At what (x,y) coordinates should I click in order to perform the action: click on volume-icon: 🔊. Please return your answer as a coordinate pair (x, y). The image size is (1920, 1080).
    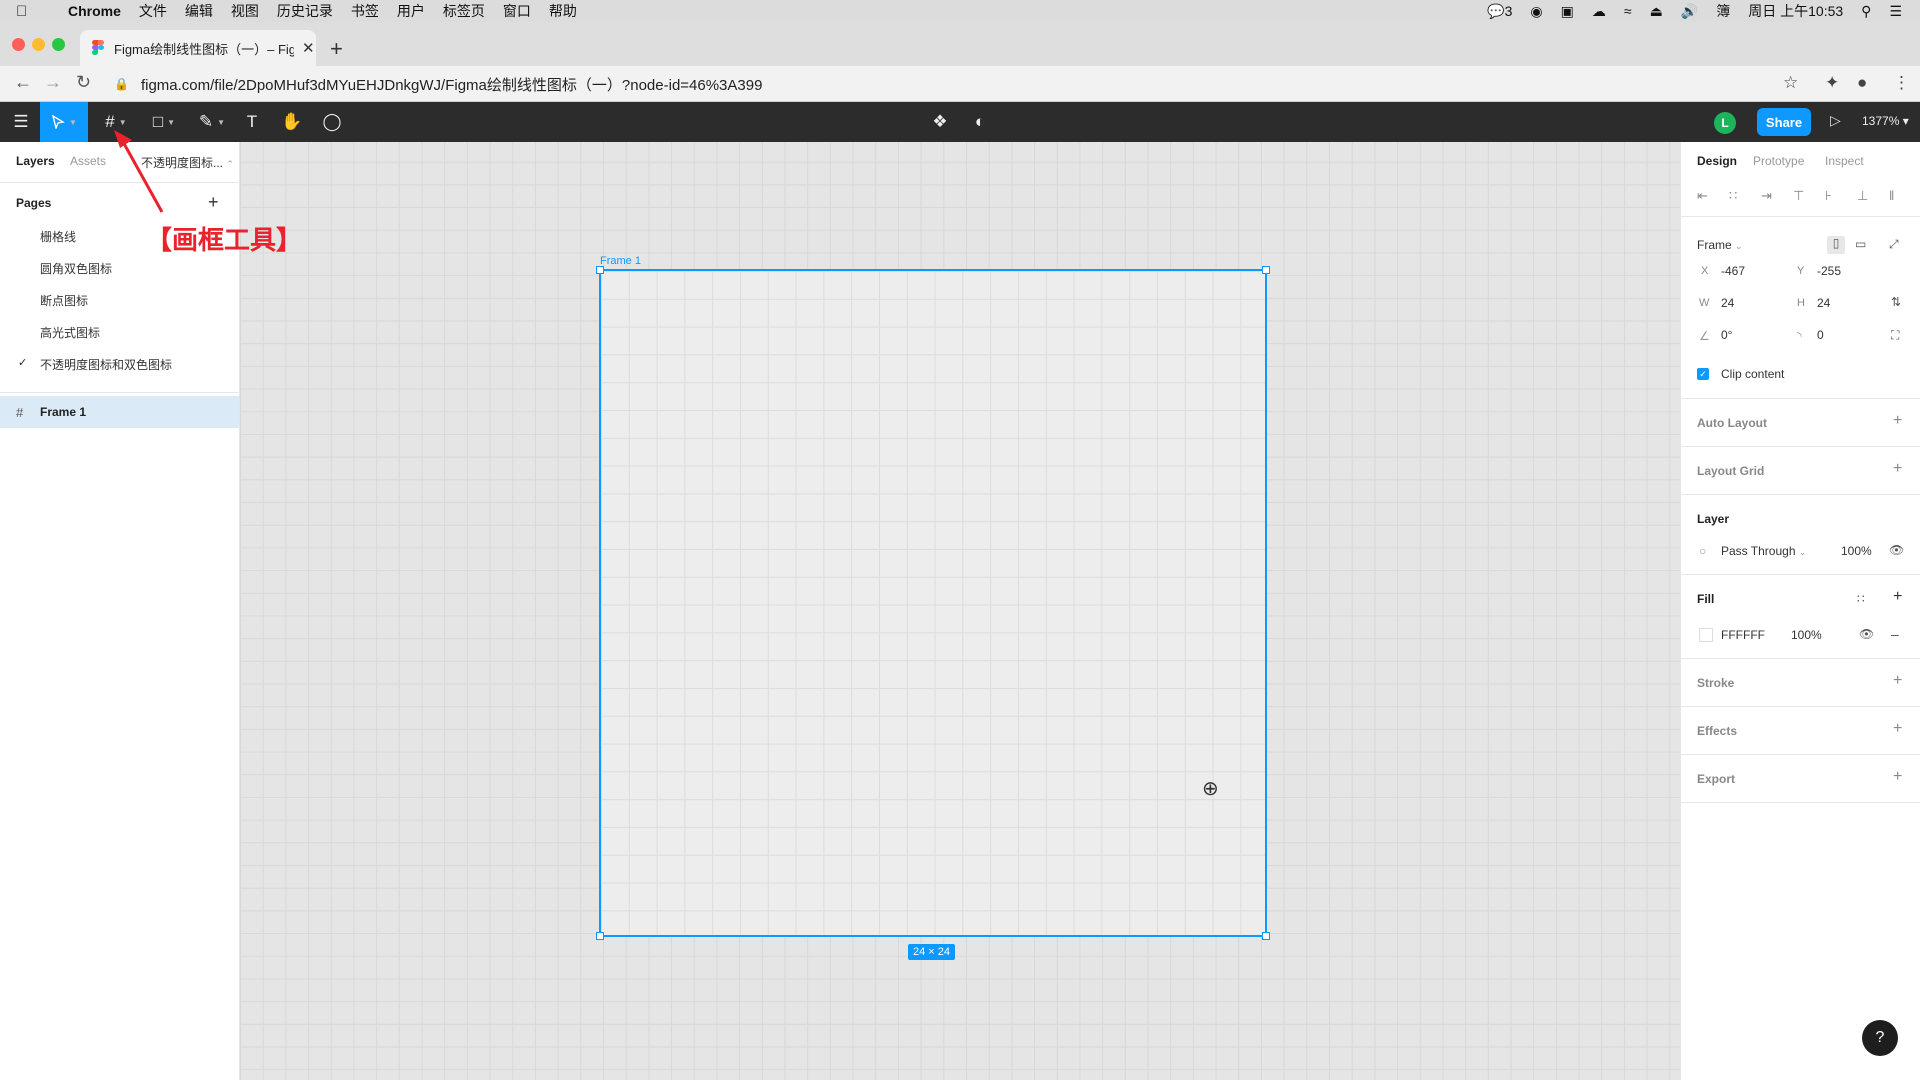
    Looking at the image, I should click on (1689, 11).